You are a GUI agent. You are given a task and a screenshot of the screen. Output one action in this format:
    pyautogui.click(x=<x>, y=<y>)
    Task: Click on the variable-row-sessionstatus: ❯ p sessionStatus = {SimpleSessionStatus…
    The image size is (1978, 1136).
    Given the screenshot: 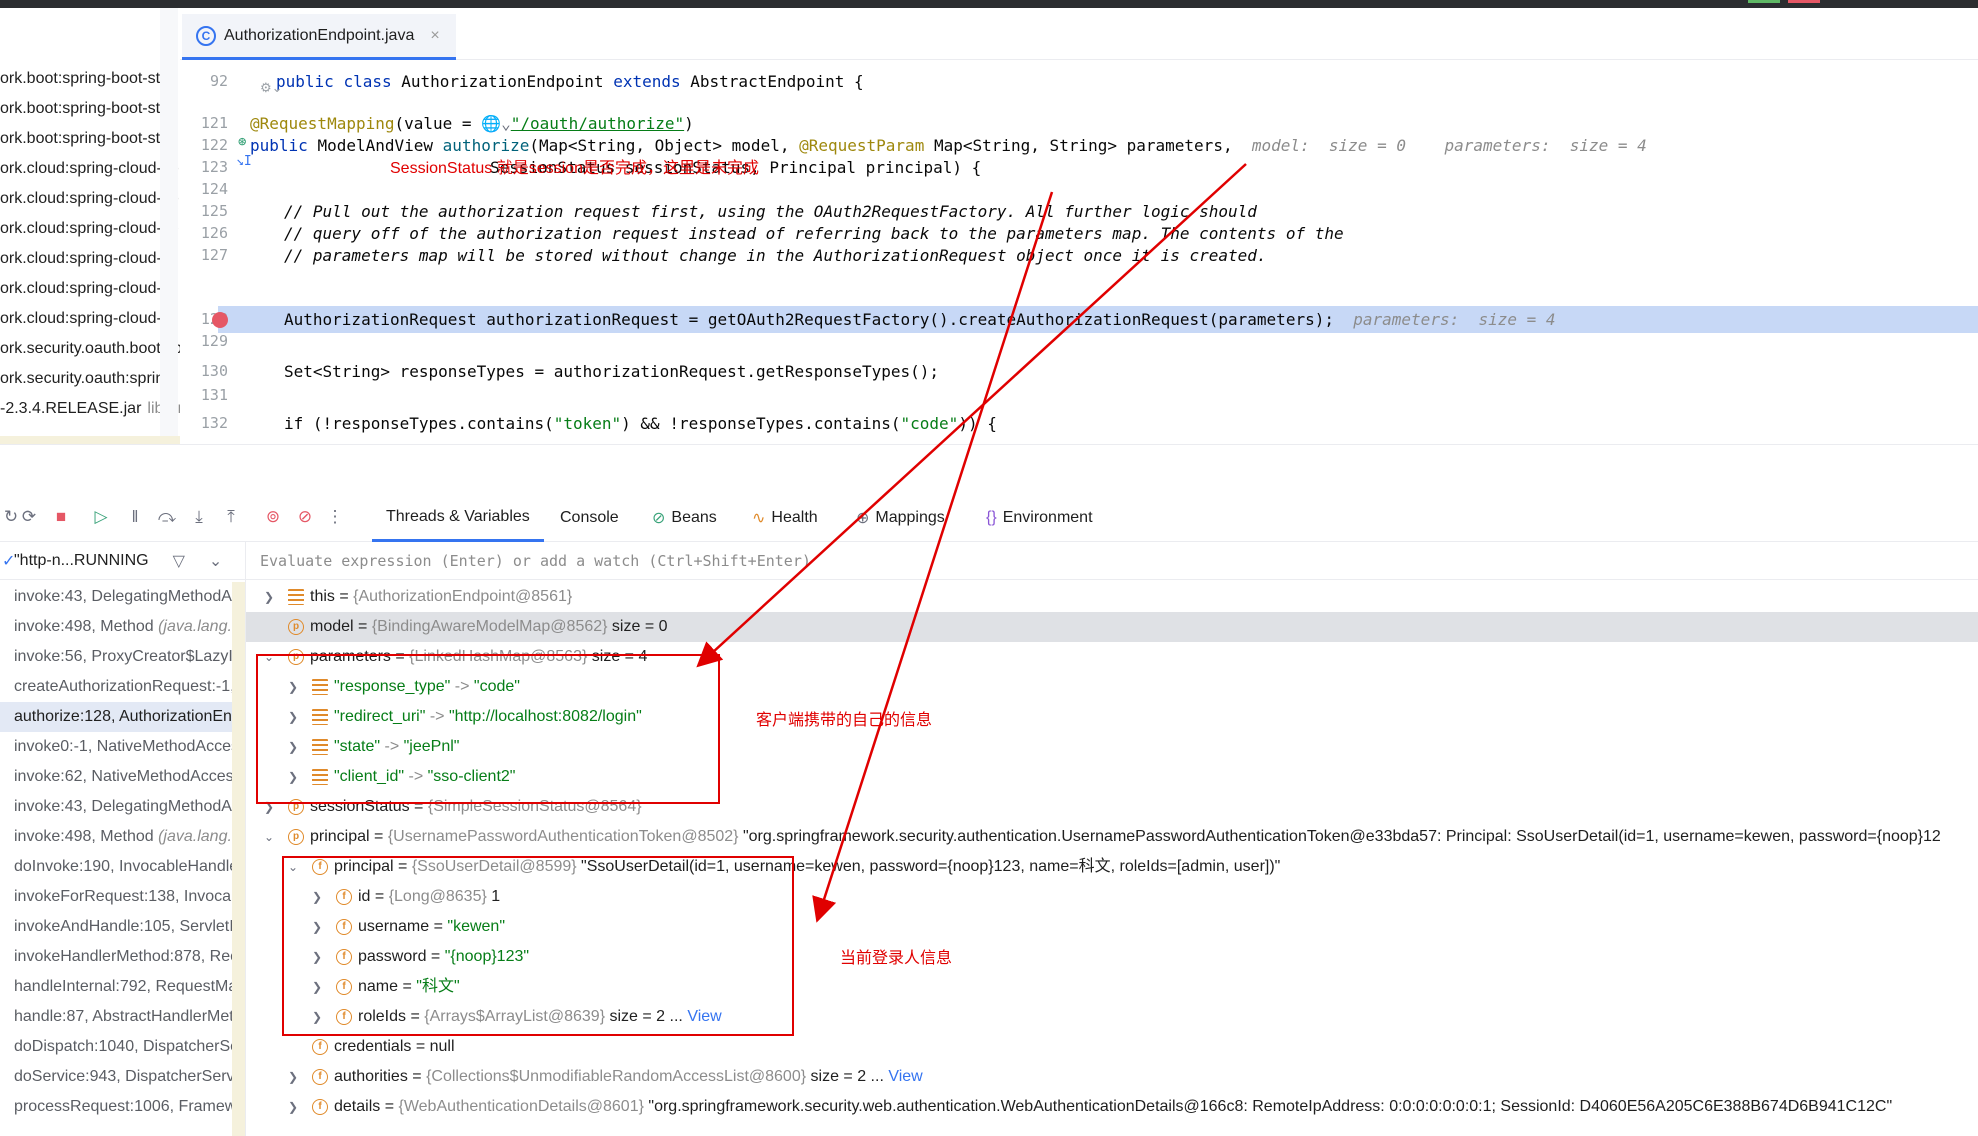 What is the action you would take?
    pyautogui.click(x=1112, y=807)
    